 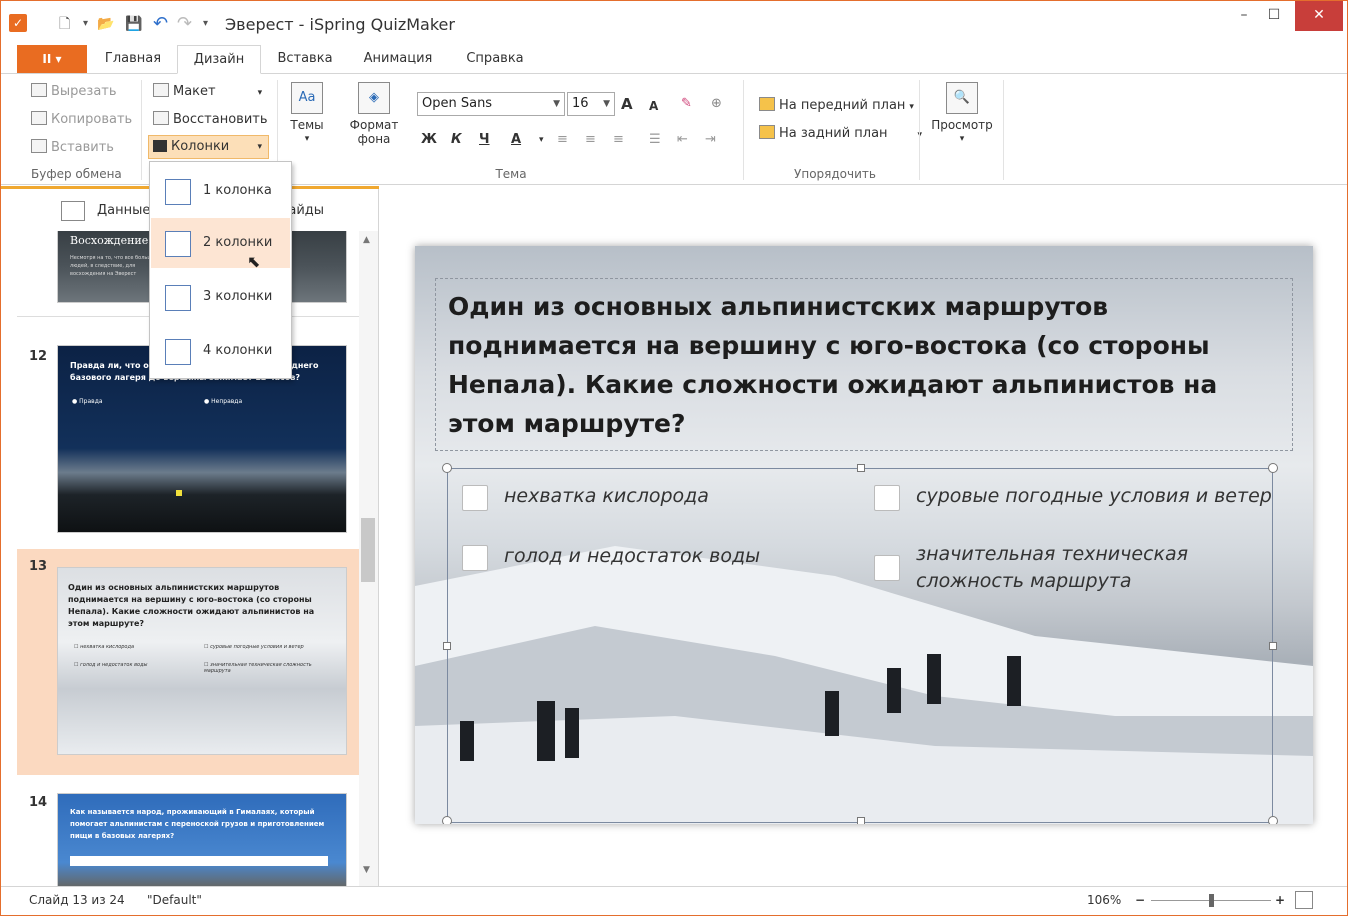 I want to click on bold-button: Ж, so click(x=429, y=140).